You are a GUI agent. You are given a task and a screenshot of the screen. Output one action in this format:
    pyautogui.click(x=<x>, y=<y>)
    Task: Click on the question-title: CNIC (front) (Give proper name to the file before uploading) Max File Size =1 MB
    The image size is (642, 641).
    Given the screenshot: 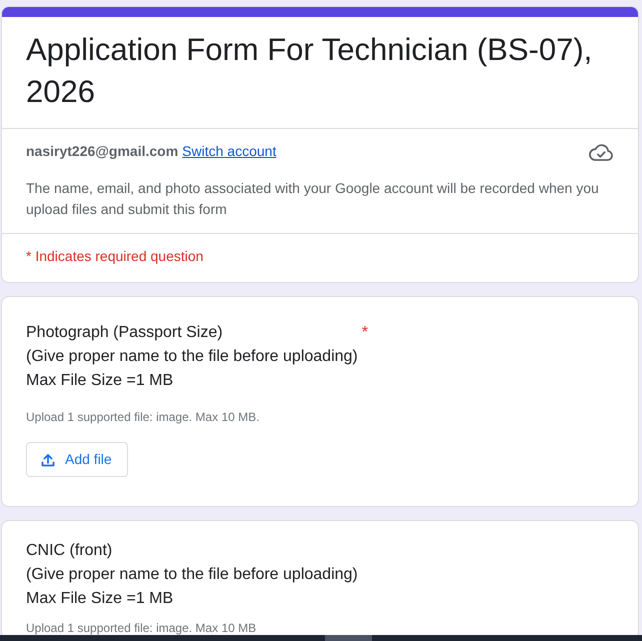 What is the action you would take?
    pyautogui.click(x=192, y=575)
    